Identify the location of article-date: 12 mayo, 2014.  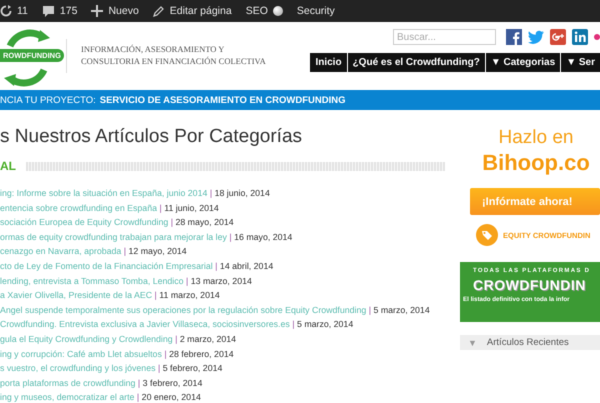
(157, 251).